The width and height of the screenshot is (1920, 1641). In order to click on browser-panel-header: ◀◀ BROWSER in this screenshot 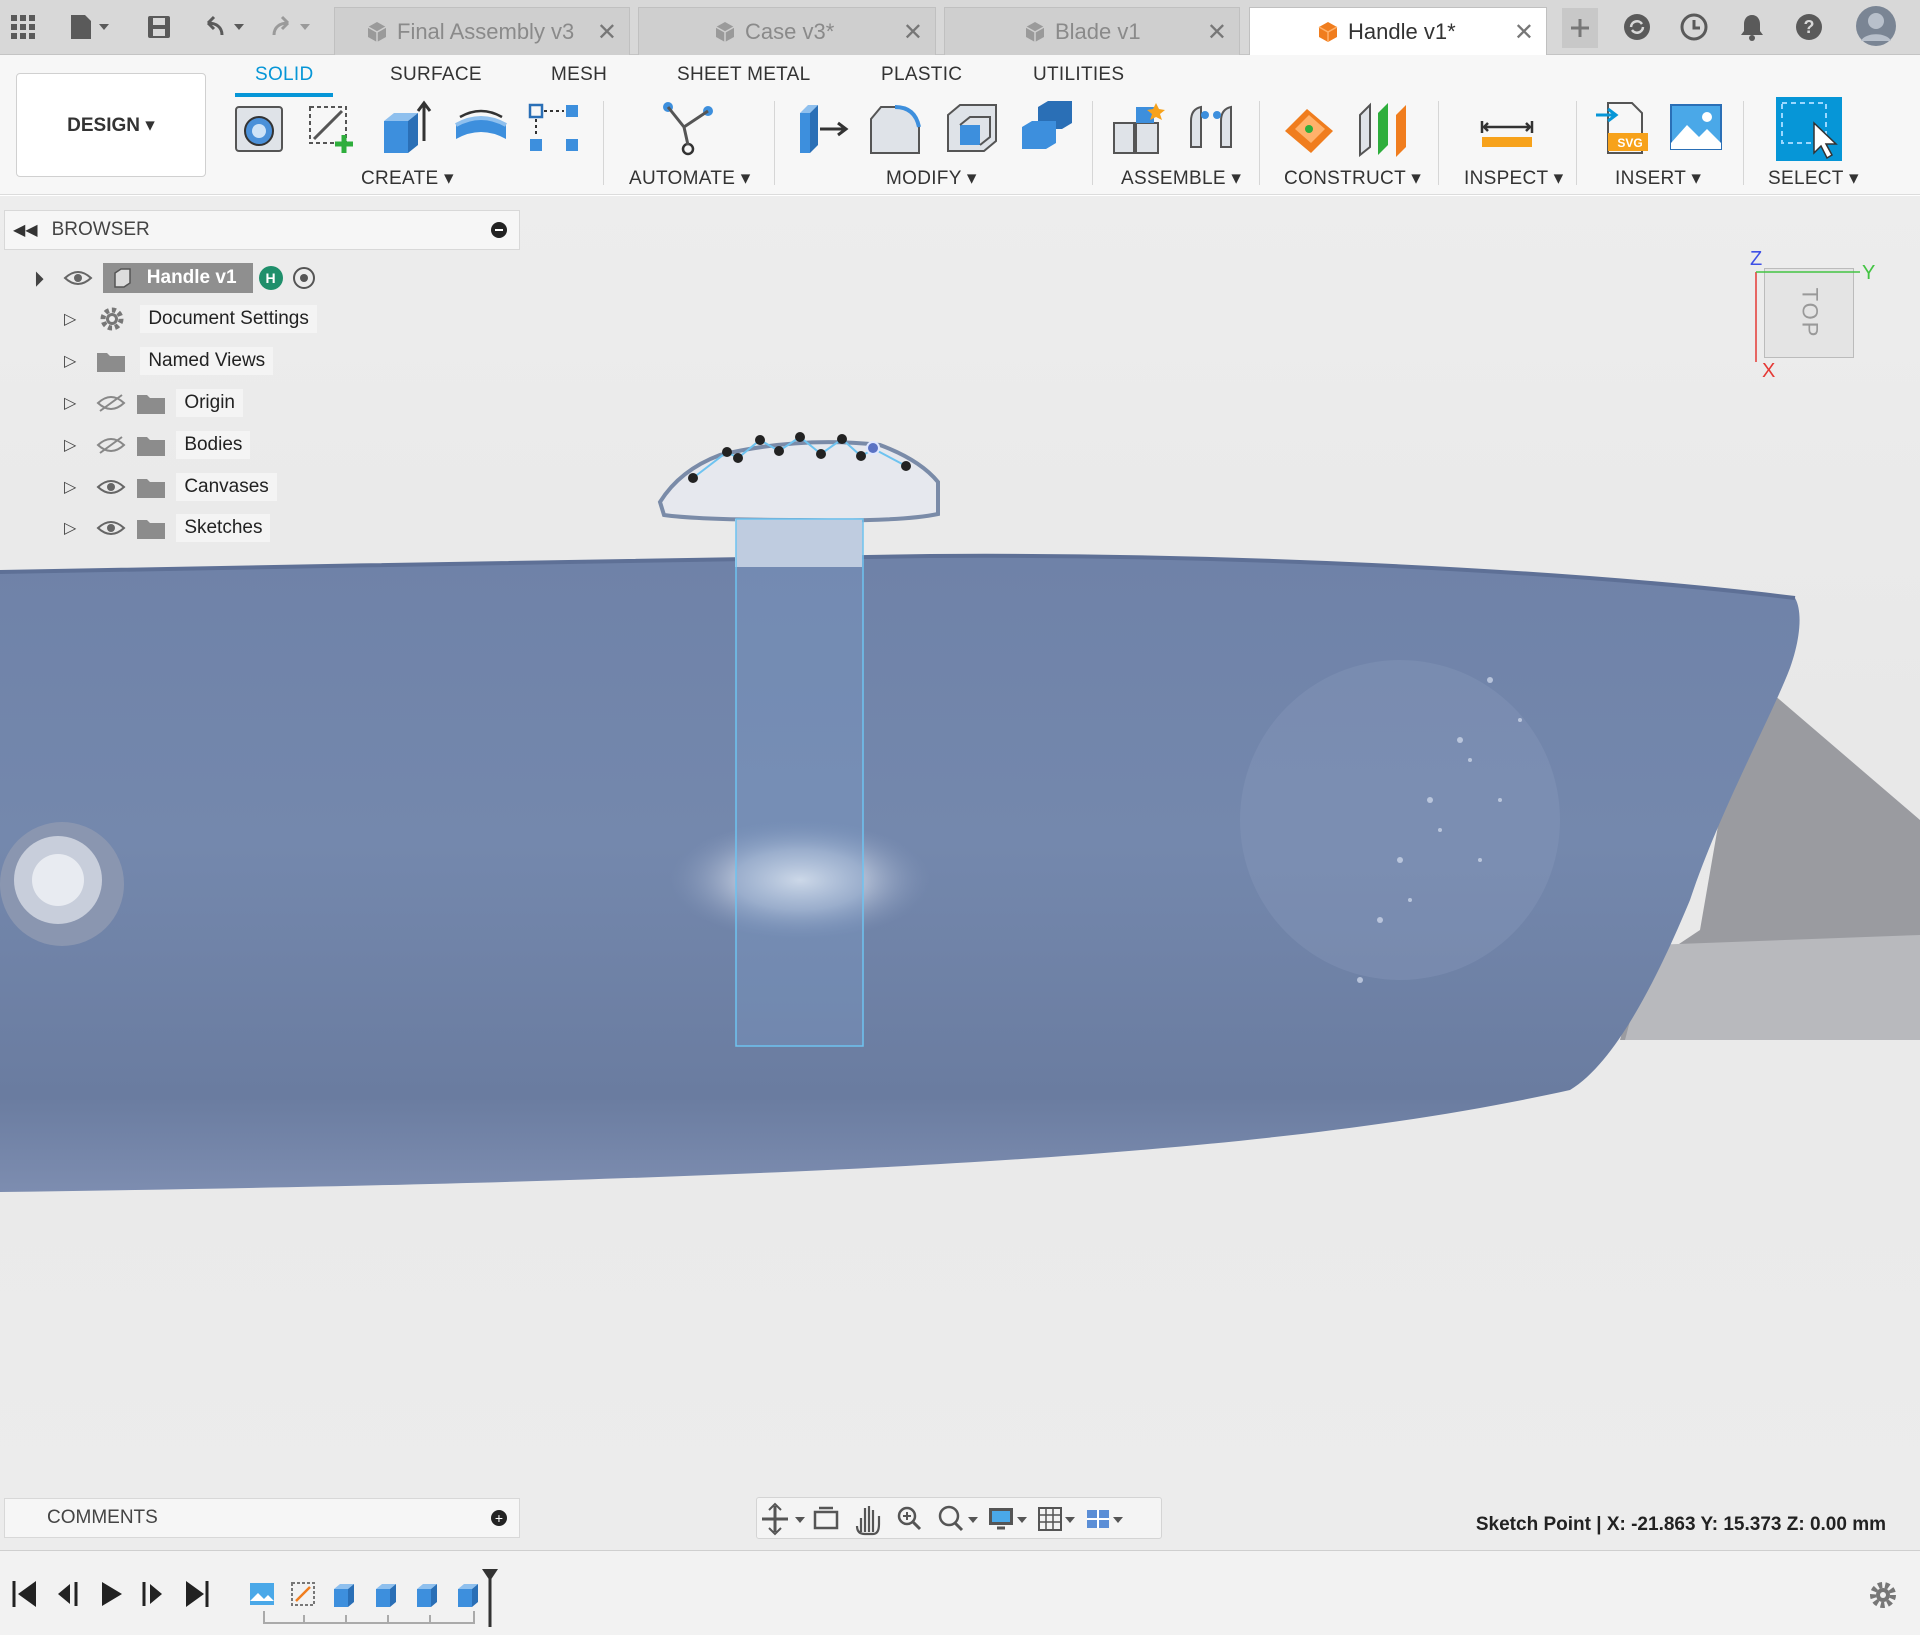, I will do `click(262, 230)`.